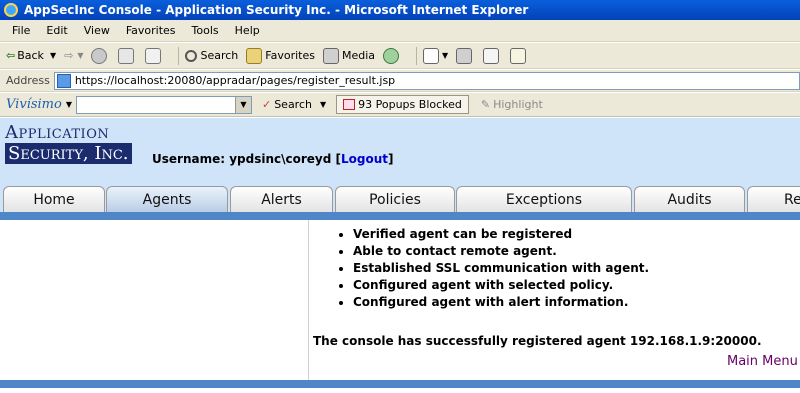 This screenshot has height=393, width=800. I want to click on list-item: Able to contact remote agent., so click(576, 251).